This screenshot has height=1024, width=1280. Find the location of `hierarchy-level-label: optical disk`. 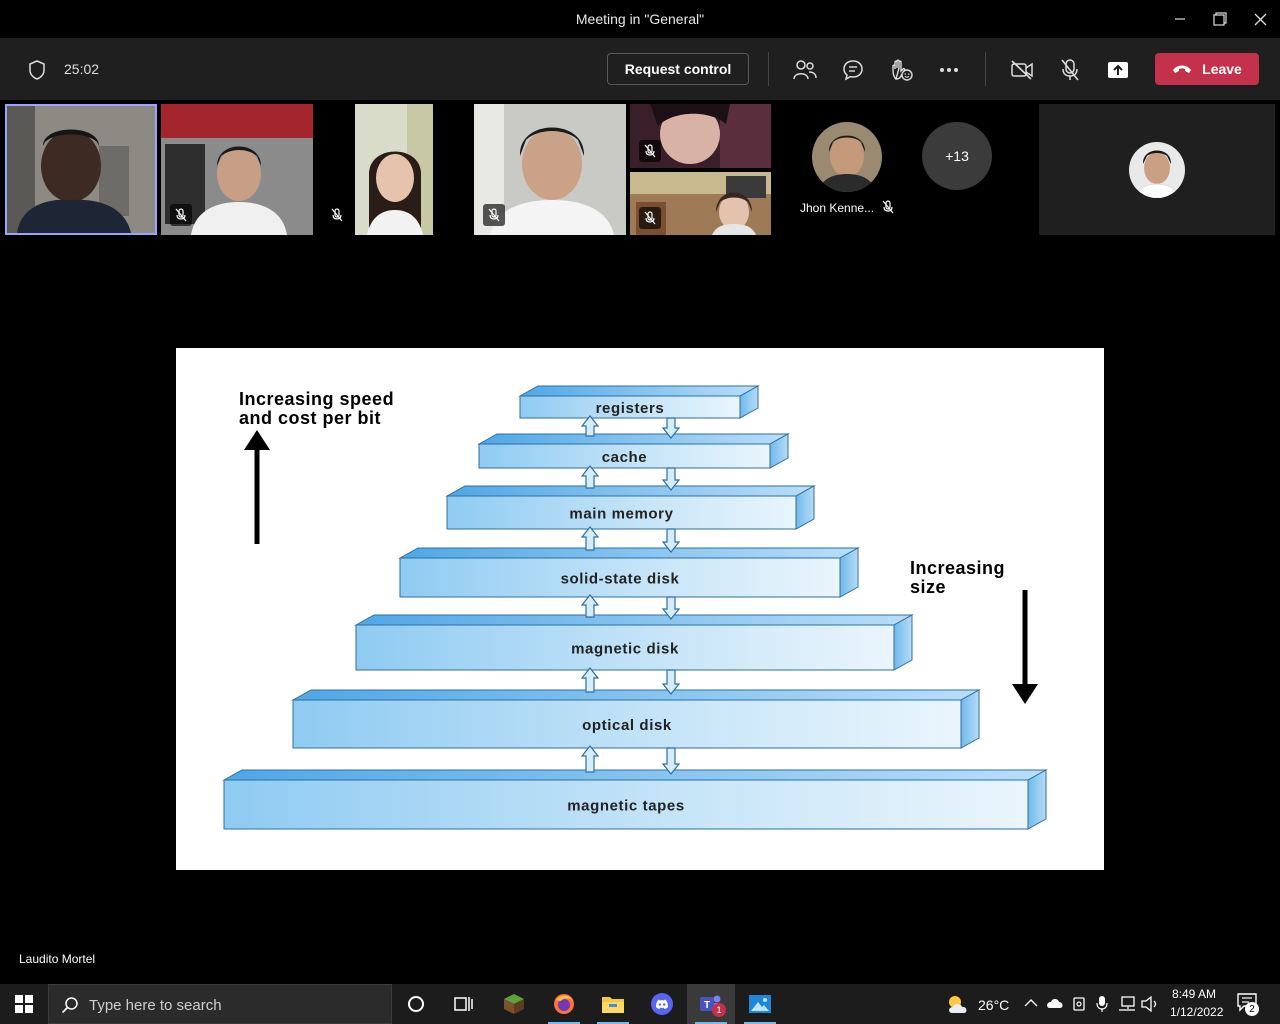

hierarchy-level-label: optical disk is located at coordinates (627, 725).